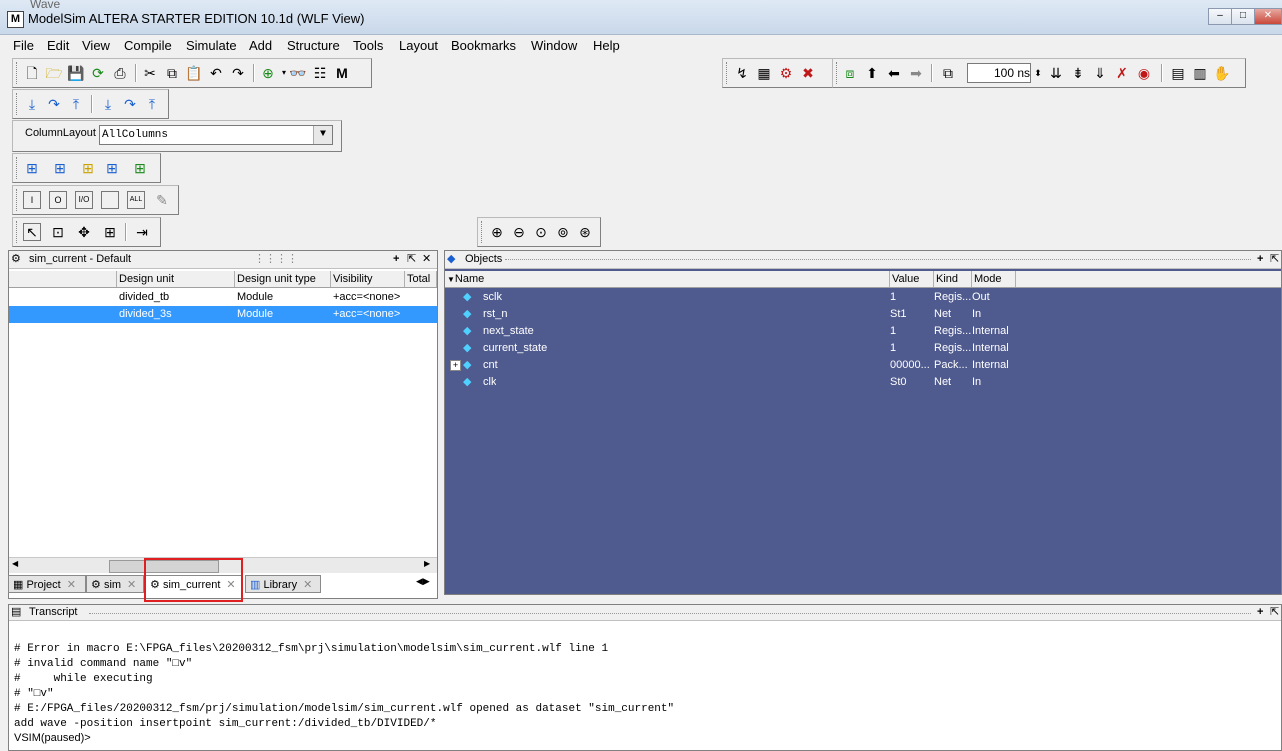 This screenshot has width=1282, height=751. I want to click on add-to-wave-icon: ⊞, so click(32, 168).